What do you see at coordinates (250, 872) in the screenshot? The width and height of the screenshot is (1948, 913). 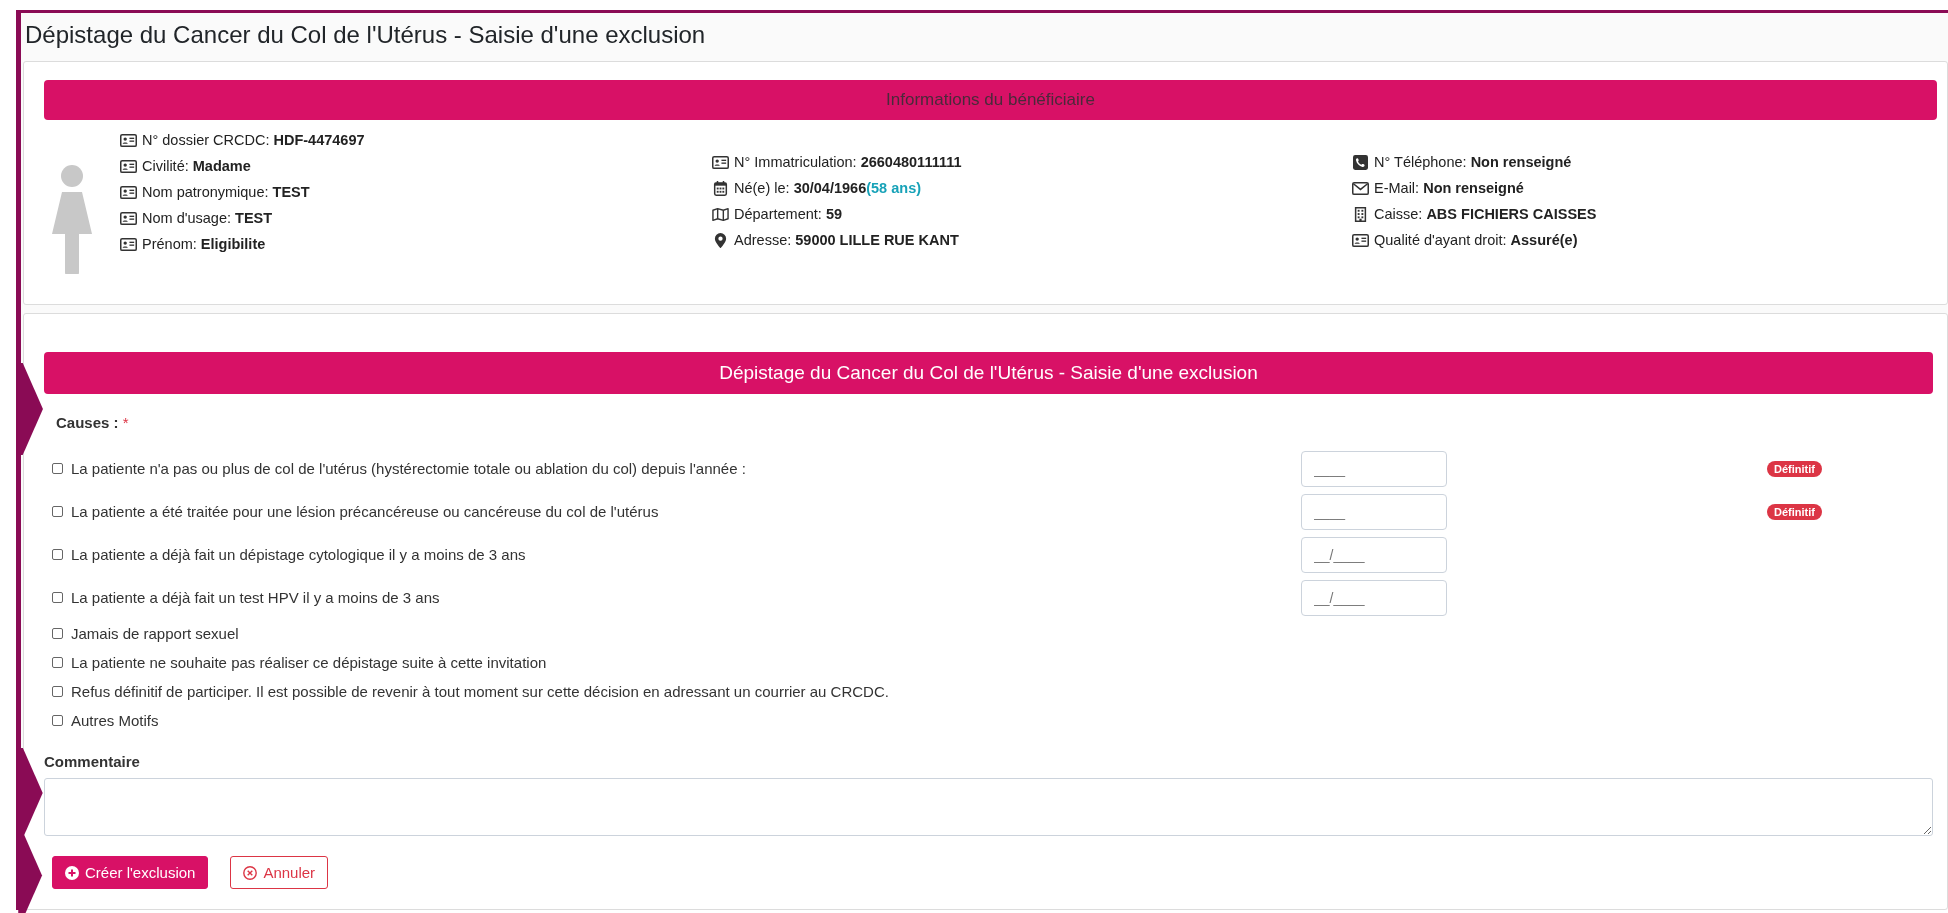 I see `close-circle-icon` at bounding box center [250, 872].